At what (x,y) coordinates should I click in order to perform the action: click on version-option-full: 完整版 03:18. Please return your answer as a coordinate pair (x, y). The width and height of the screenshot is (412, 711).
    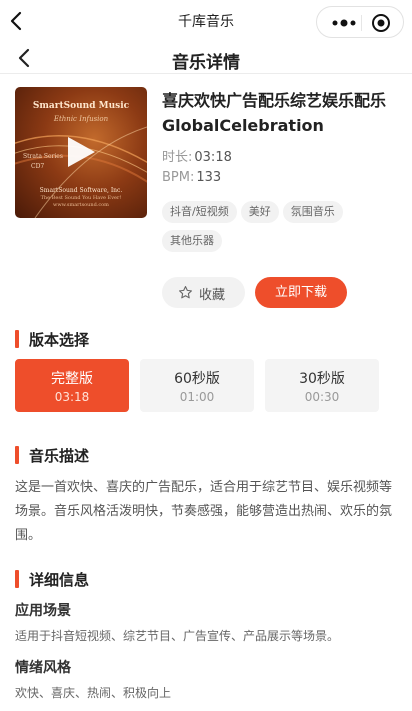
    Looking at the image, I should click on (72, 385).